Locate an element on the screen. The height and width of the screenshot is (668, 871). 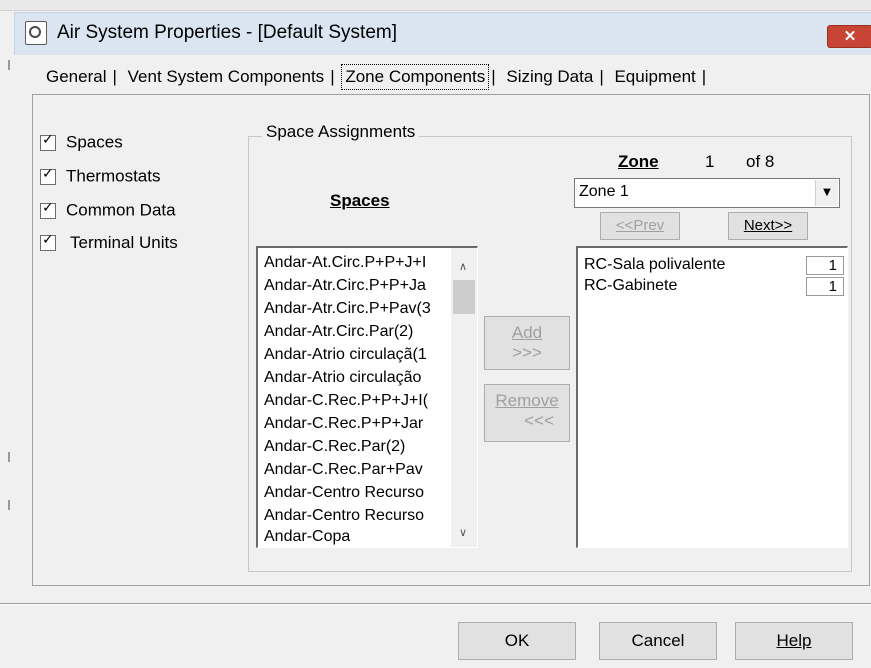
tab-general: General is located at coordinates (76, 77).